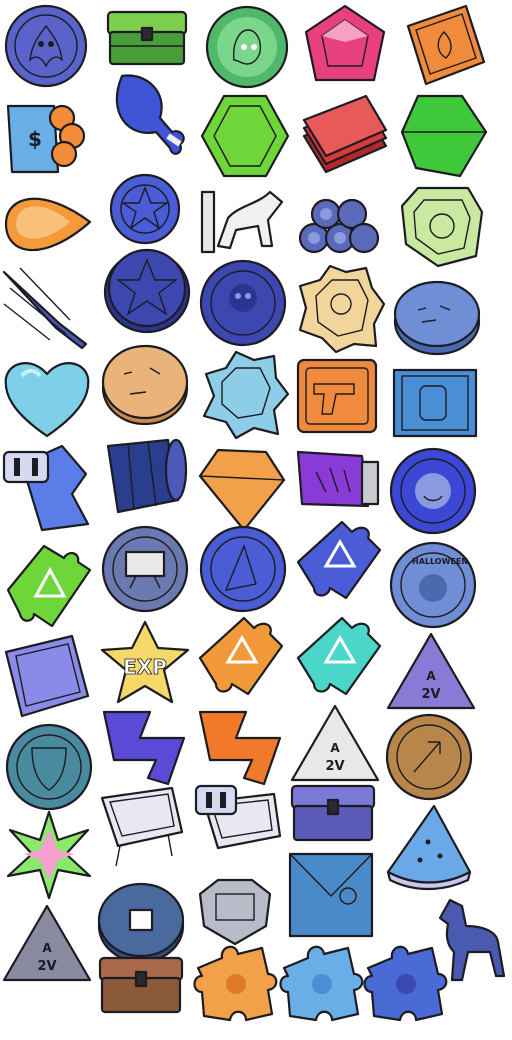  I want to click on shield-coin-icon, so click(49, 767).